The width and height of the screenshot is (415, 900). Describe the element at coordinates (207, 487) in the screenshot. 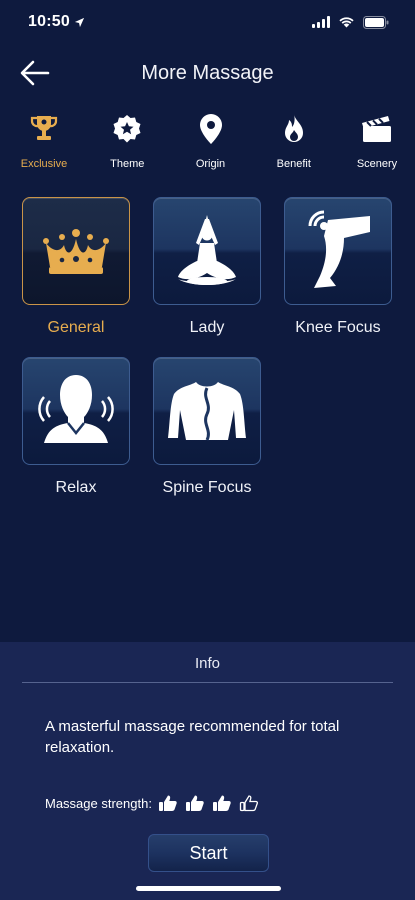

I see `program-label: Spine Focus` at that location.